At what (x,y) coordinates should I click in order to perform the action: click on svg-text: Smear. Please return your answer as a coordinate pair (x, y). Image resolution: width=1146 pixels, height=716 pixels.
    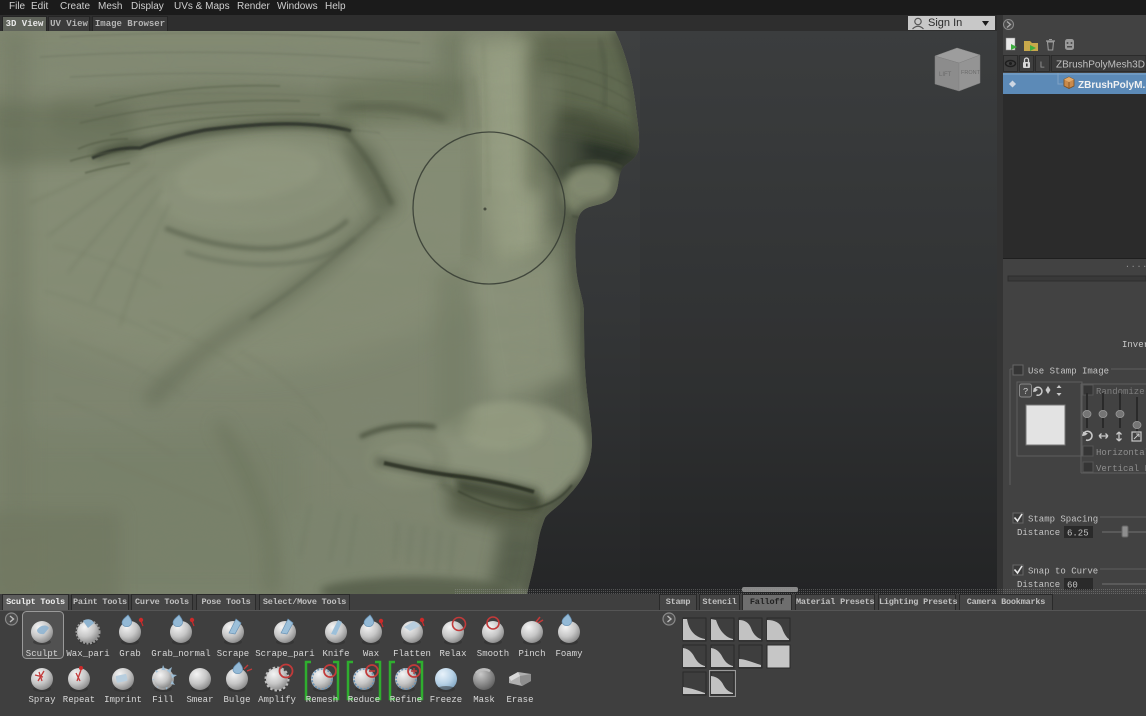
    Looking at the image, I should click on (199, 700).